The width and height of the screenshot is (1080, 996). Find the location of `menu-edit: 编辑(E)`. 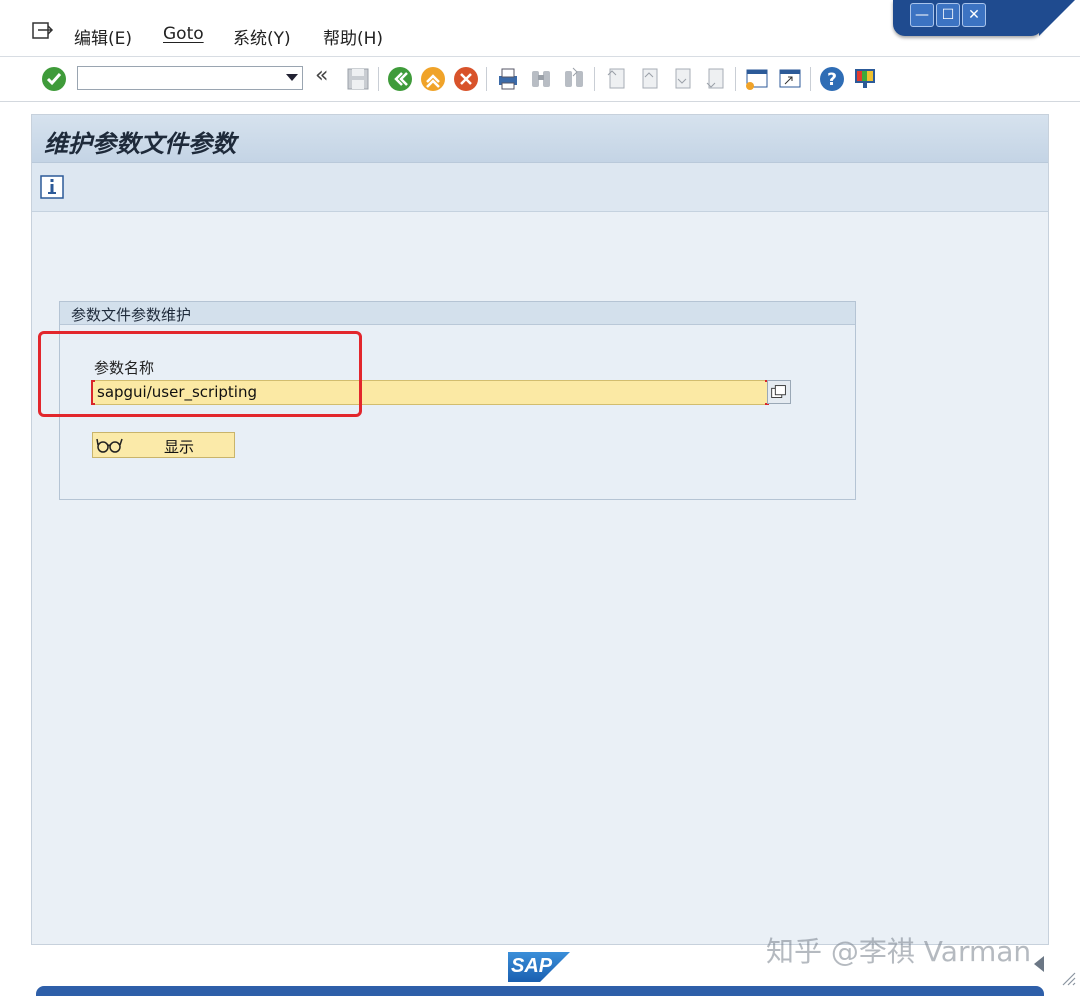

menu-edit: 编辑(E) is located at coordinates (103, 36).